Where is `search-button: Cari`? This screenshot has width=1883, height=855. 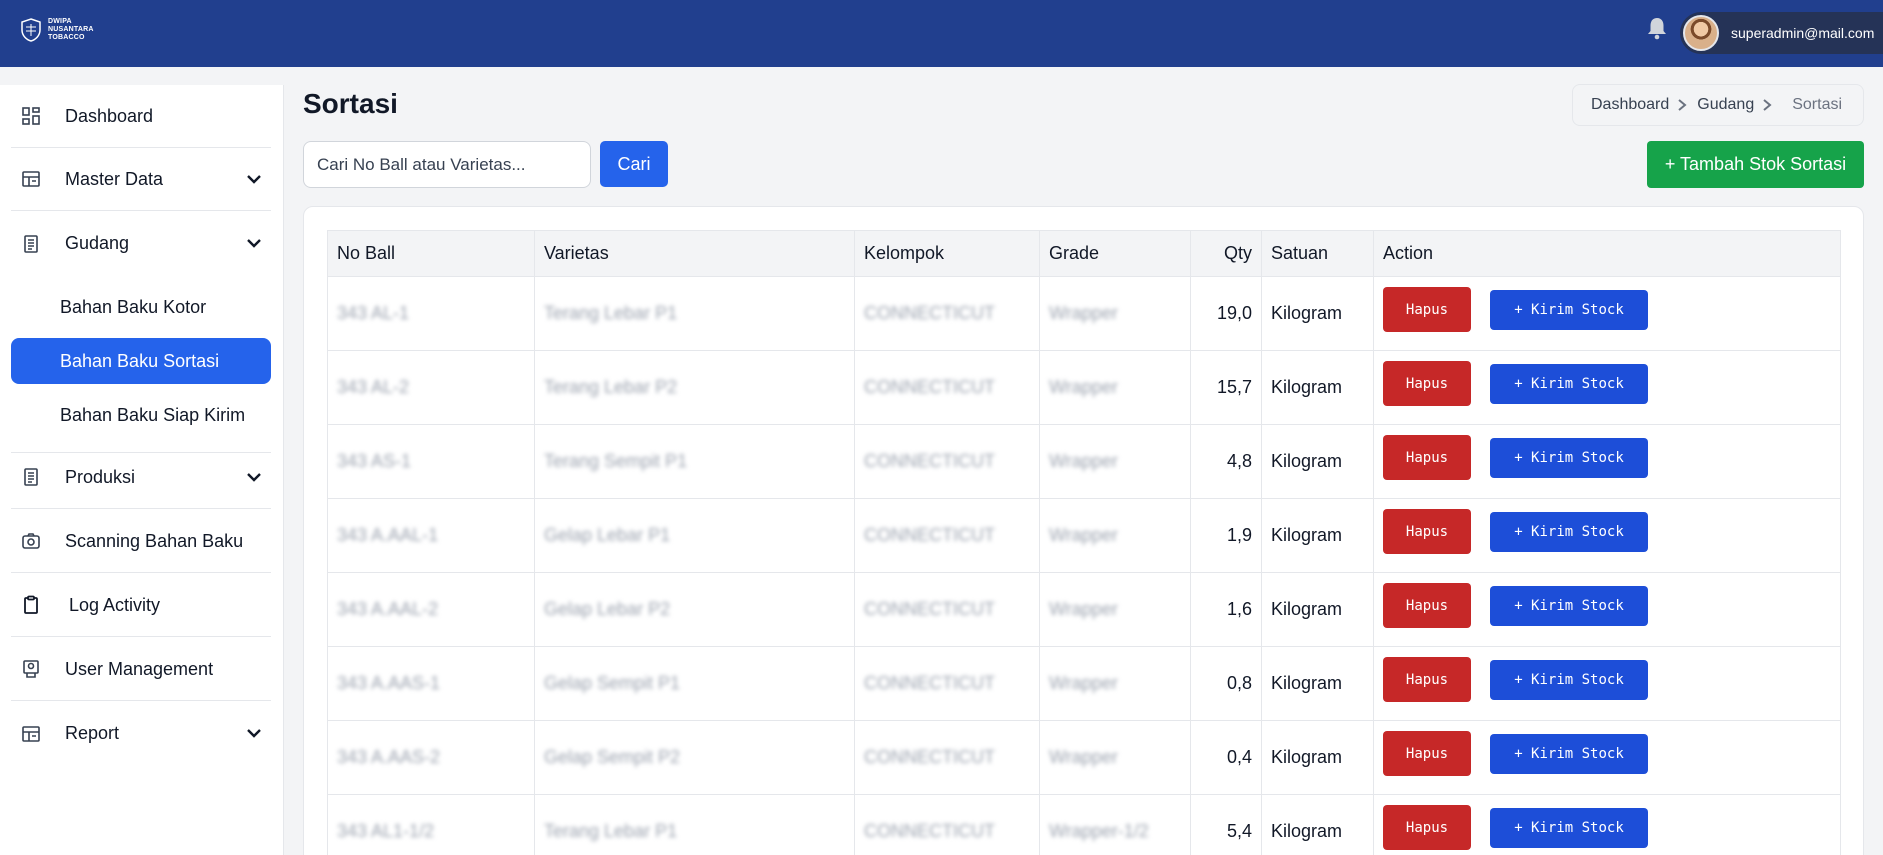
search-button: Cari is located at coordinates (634, 164).